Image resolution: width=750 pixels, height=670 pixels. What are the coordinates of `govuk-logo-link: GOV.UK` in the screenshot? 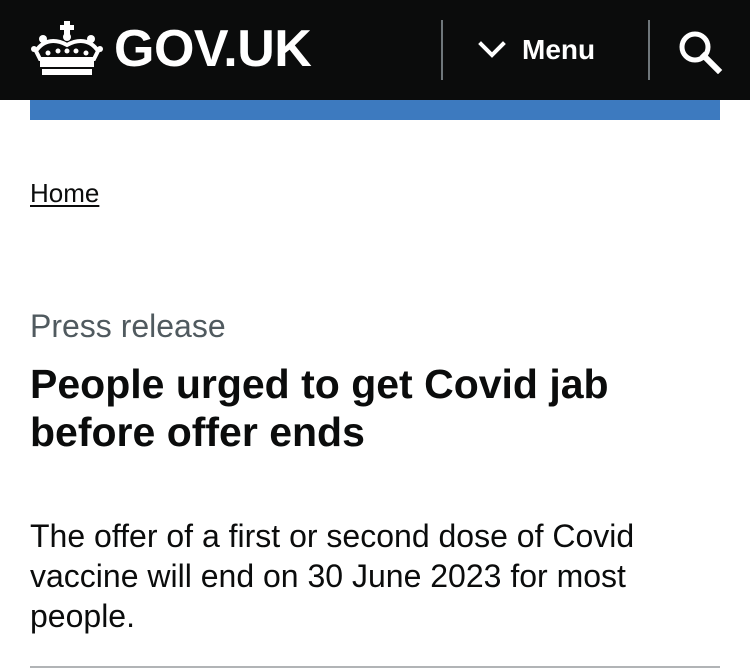 It's located at (171, 49).